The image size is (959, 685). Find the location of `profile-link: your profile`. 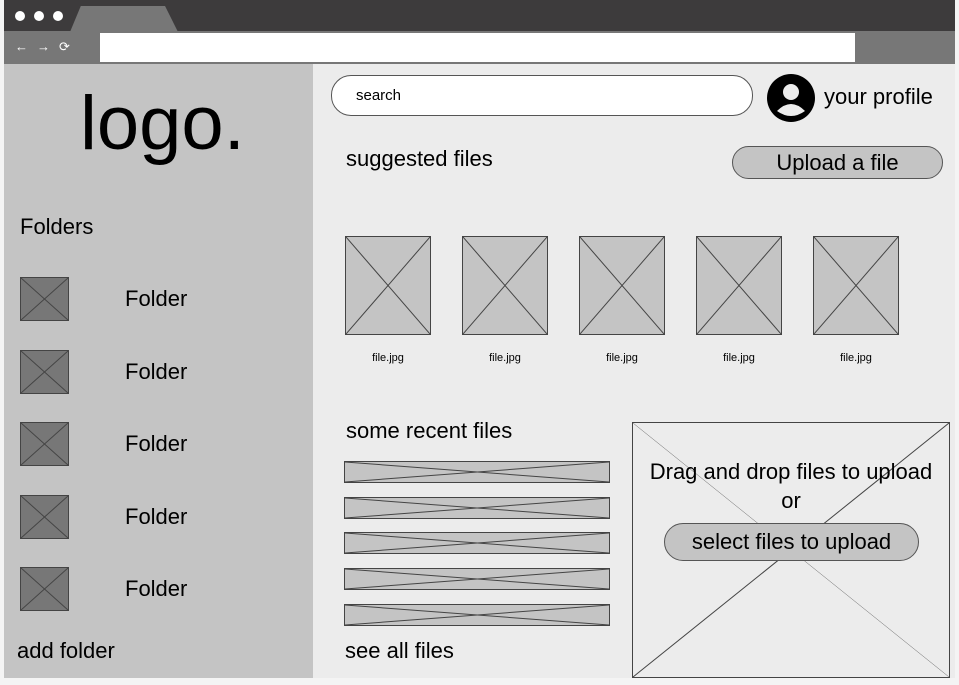

profile-link: your profile is located at coordinates (878, 97).